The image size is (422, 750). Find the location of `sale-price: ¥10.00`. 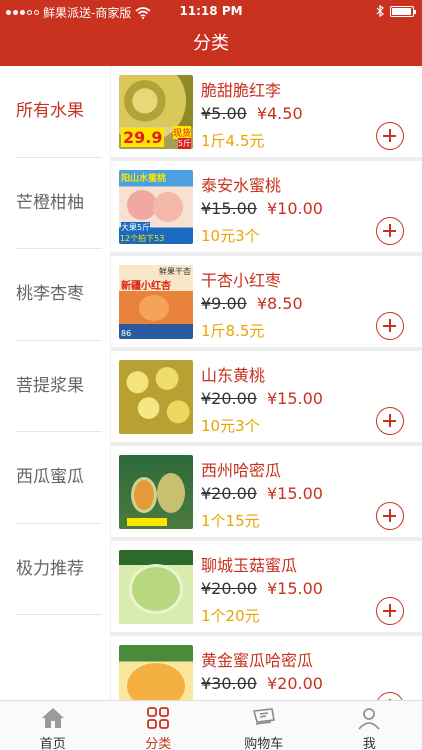

sale-price: ¥10.00 is located at coordinates (294, 208).